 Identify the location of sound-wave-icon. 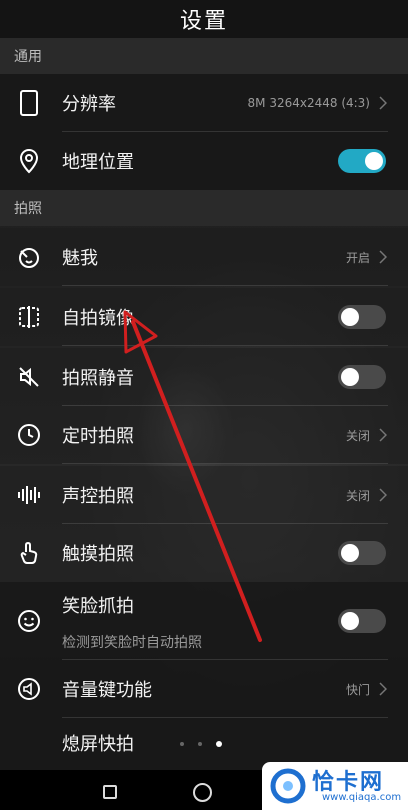
(29, 495).